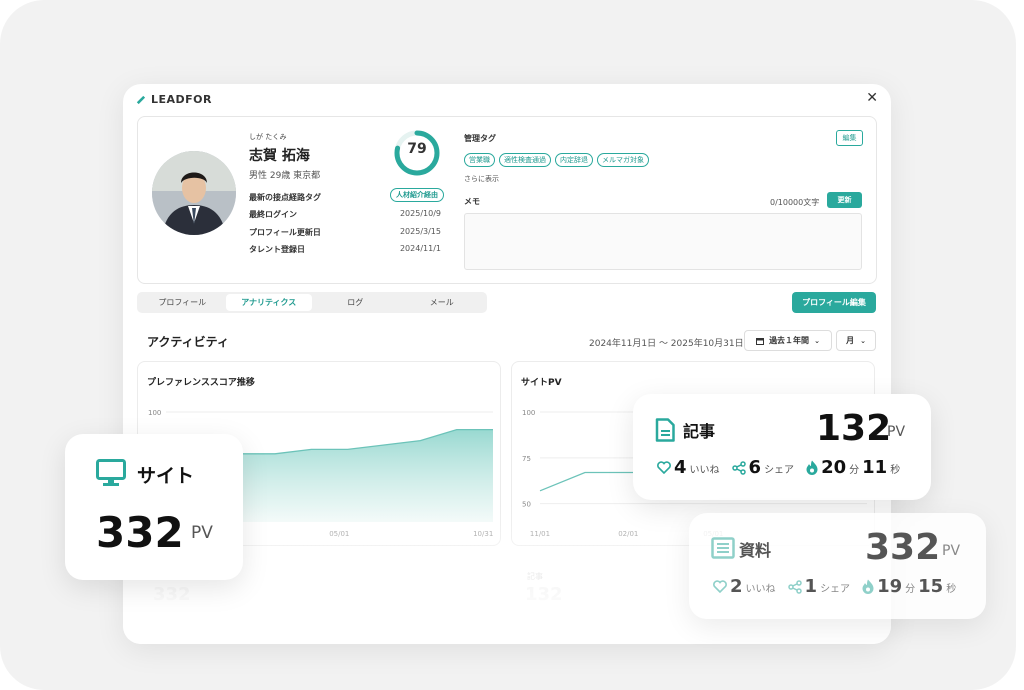 The image size is (1024, 690). What do you see at coordinates (666, 344) in the screenshot?
I see `date-range: 2024年11月1日 〜 2025年10月31日` at bounding box center [666, 344].